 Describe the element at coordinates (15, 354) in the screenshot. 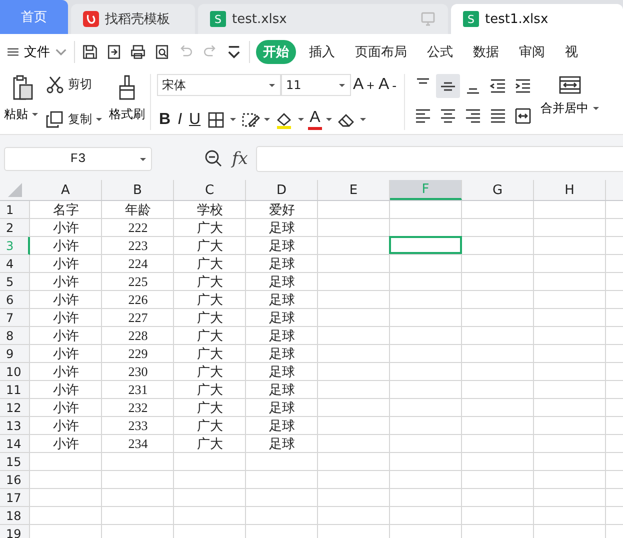

I see `row-header: 9` at that location.